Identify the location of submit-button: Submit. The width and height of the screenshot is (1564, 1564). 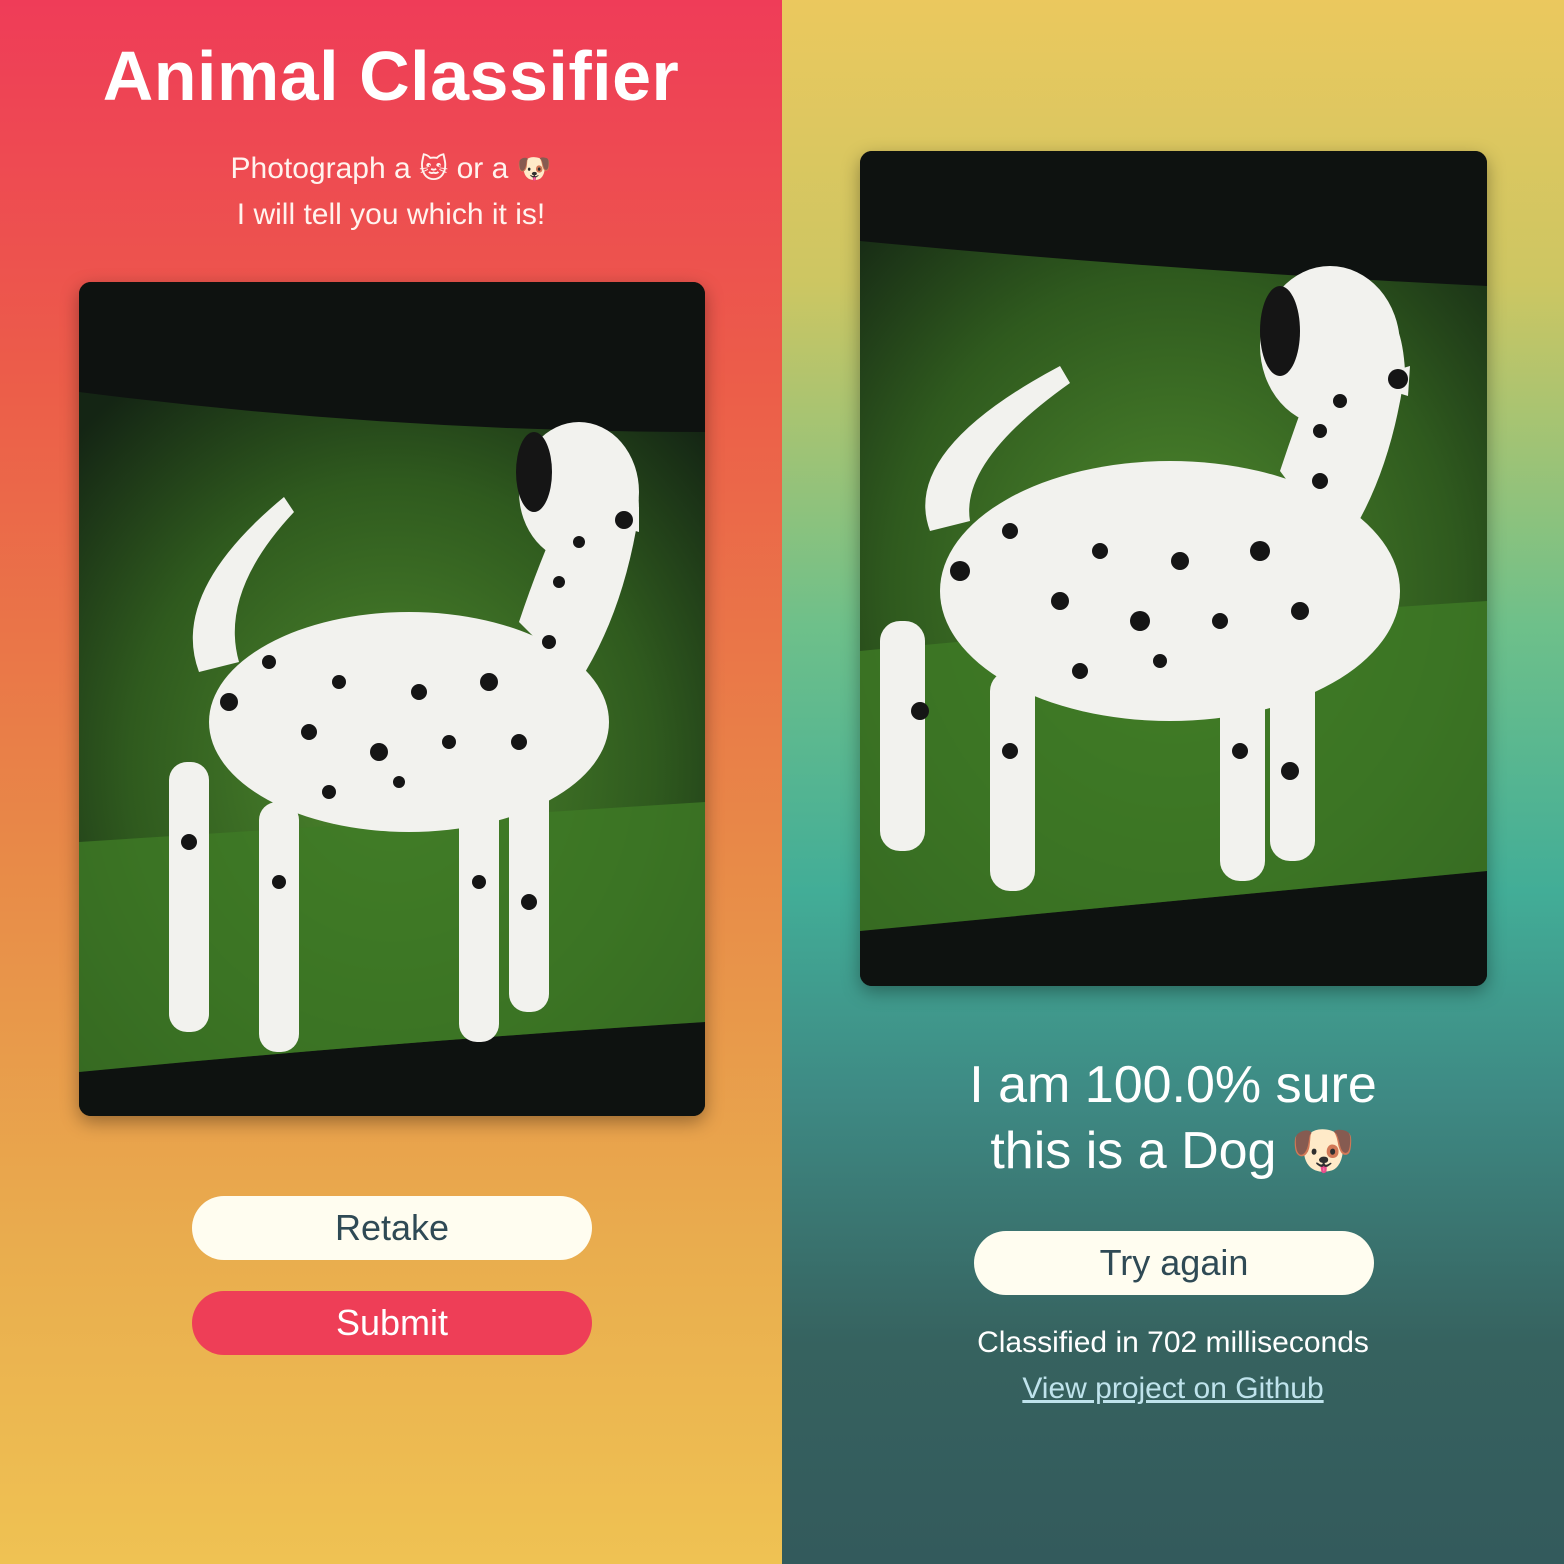
(392, 1323).